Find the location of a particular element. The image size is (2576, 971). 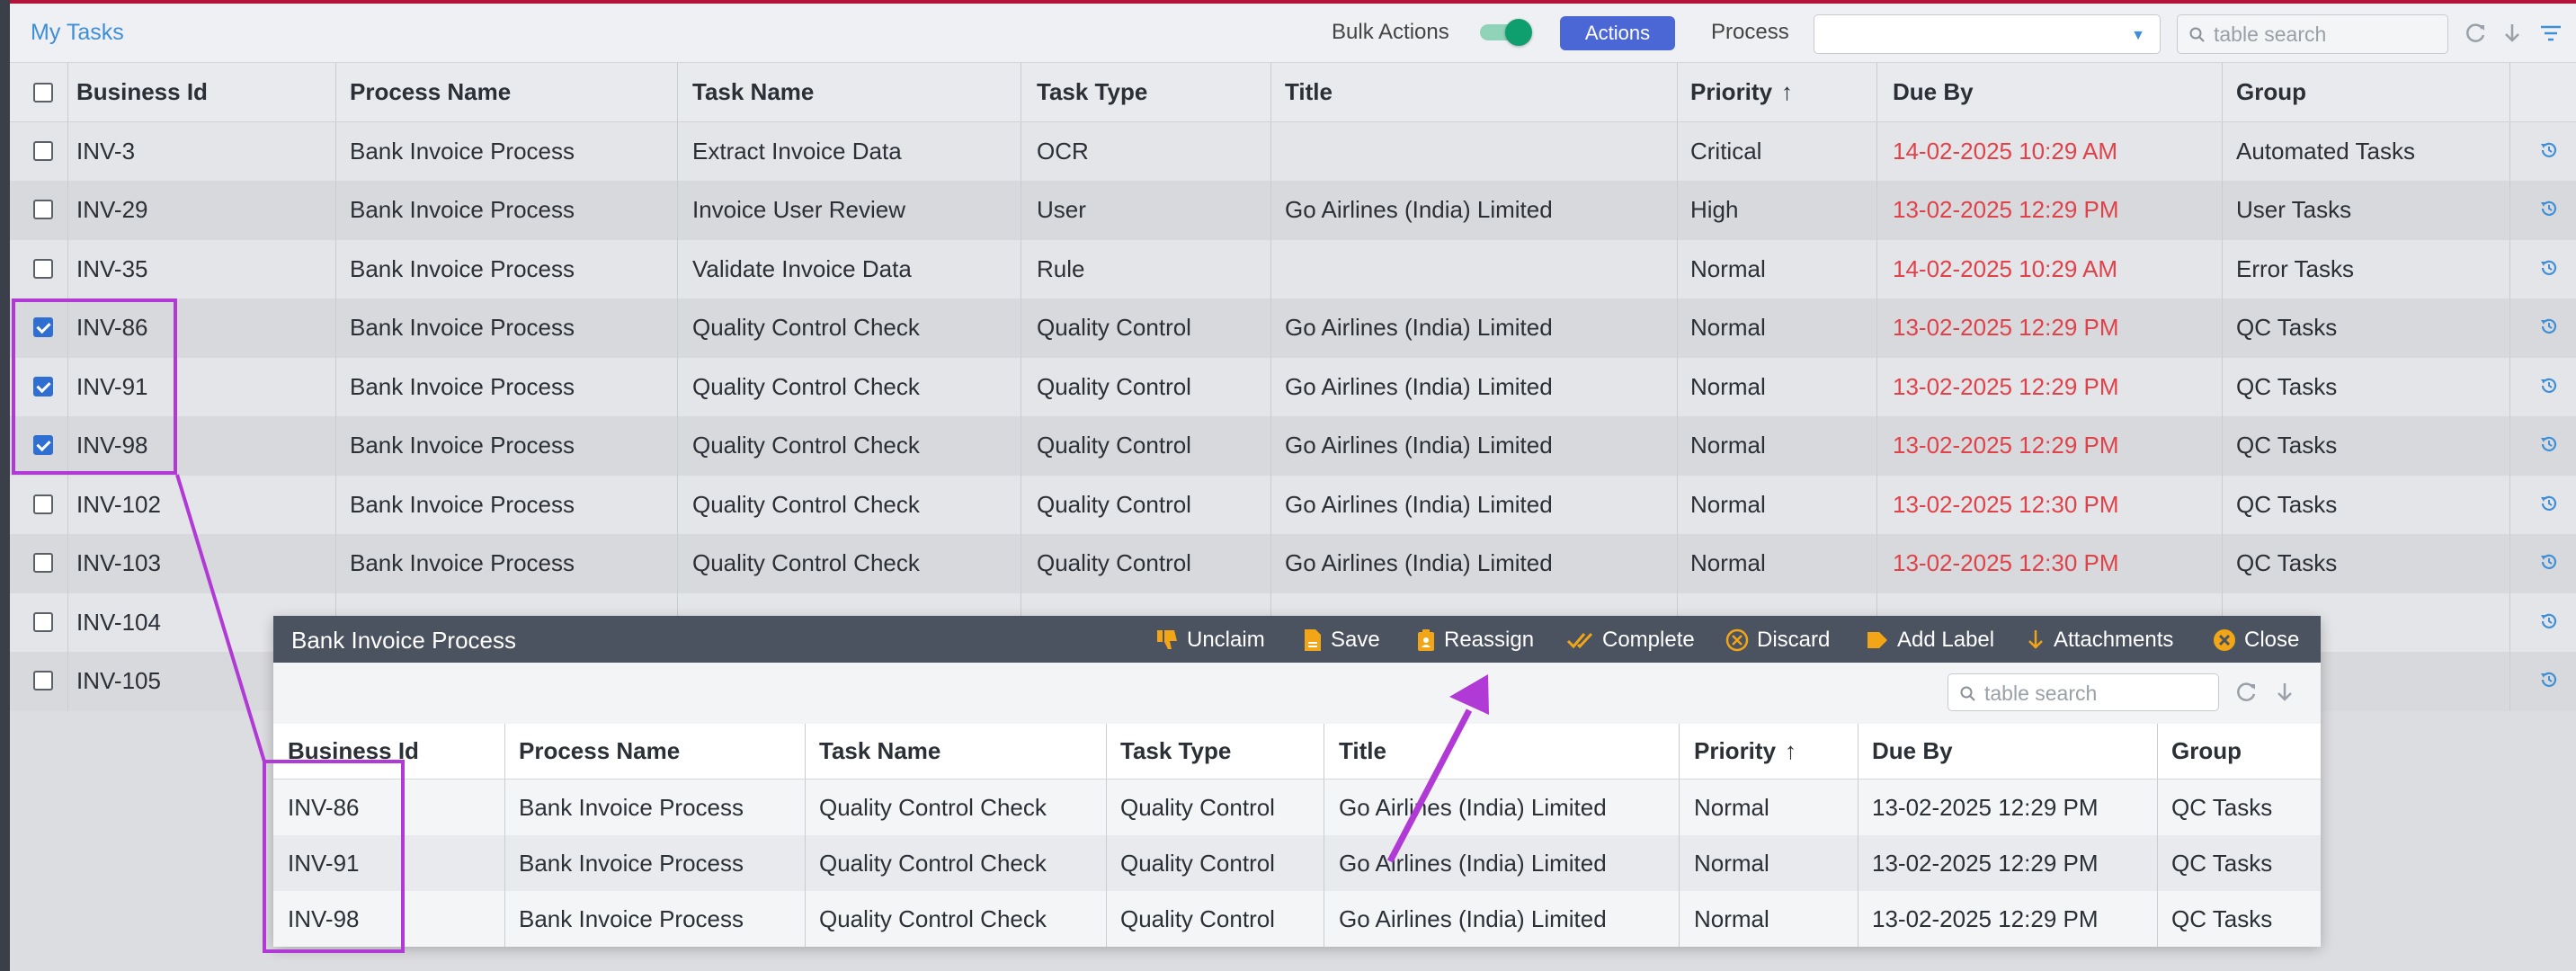

cell-task-type: Rule is located at coordinates (1061, 268).